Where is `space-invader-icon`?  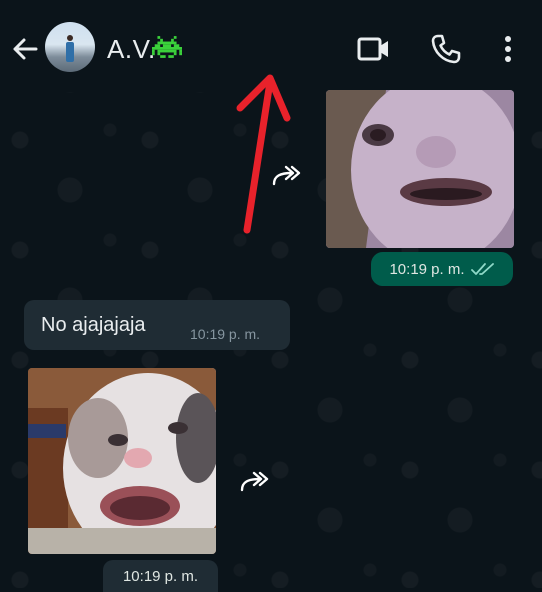
space-invader-icon is located at coordinates (167, 47).